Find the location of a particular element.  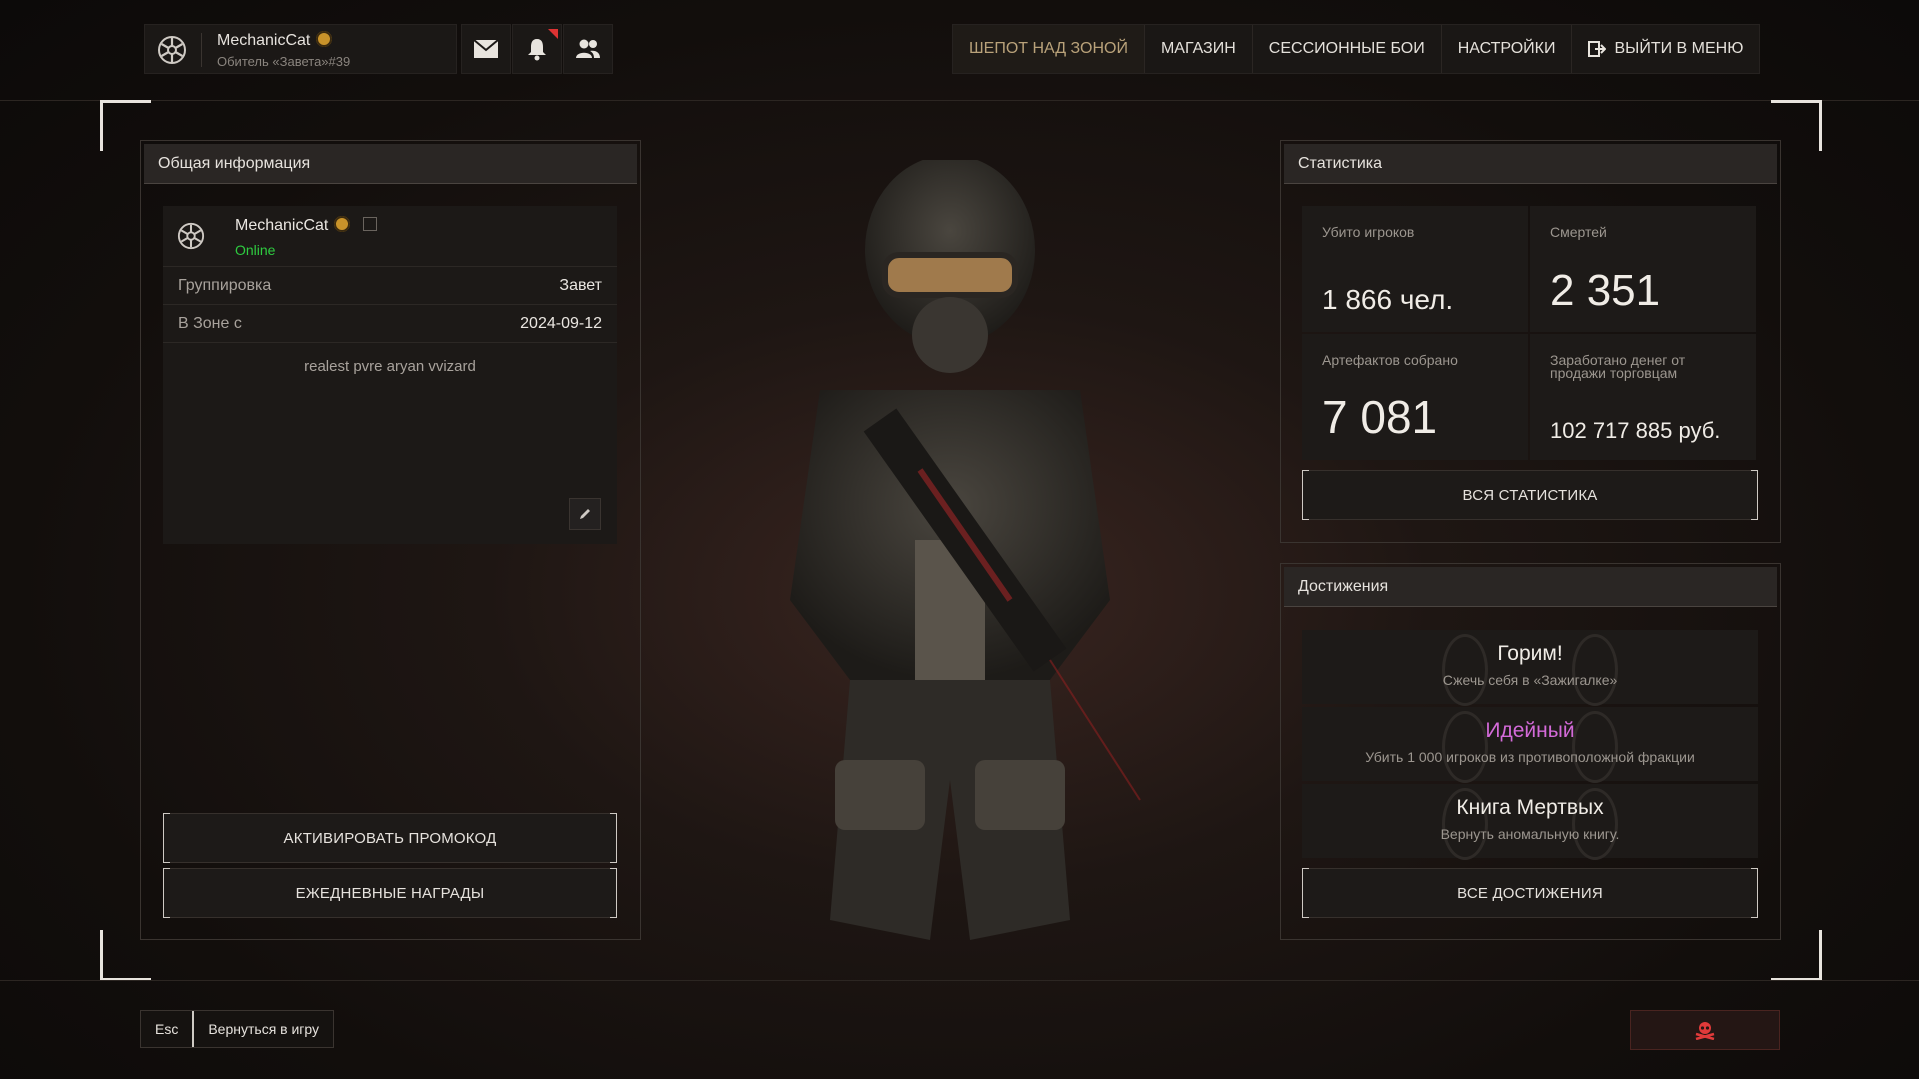

bio-divider is located at coordinates (390, 342).